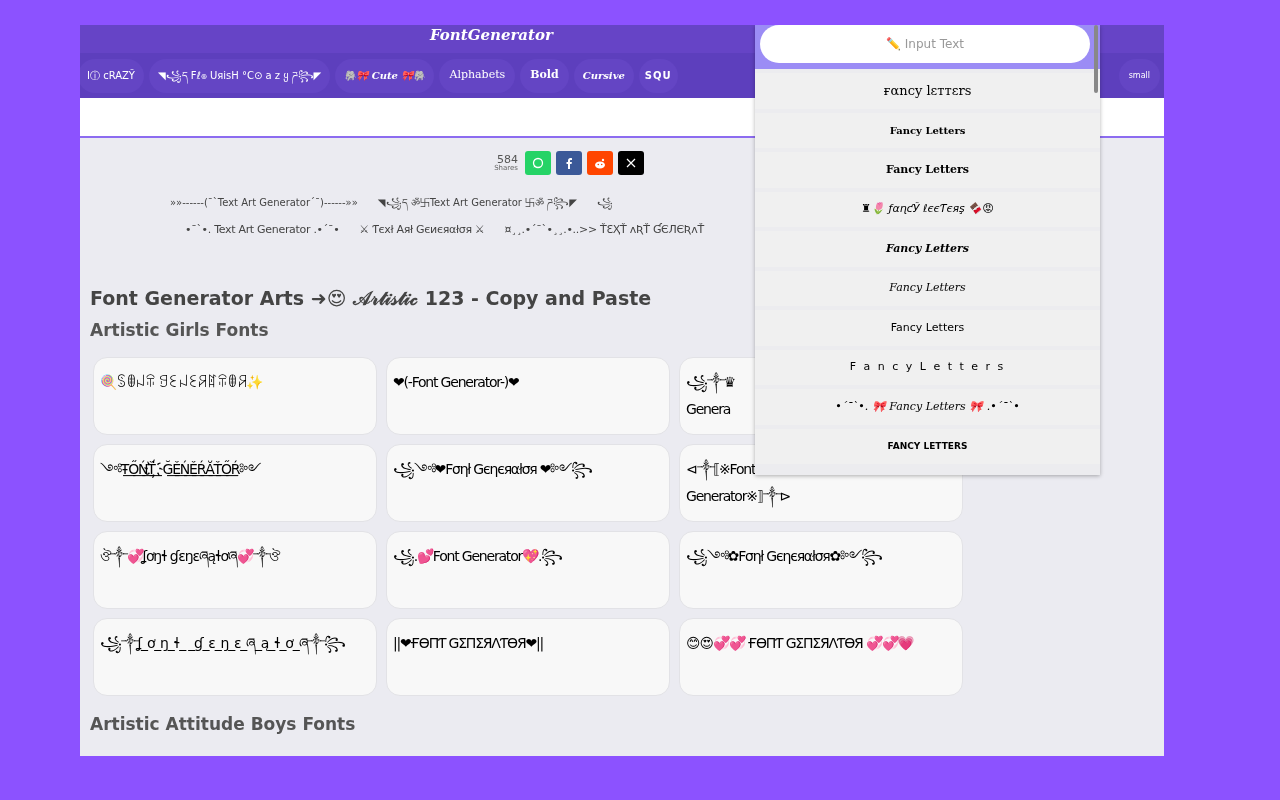  What do you see at coordinates (604, 202) in the screenshot?
I see `text-art-link: ꧁` at bounding box center [604, 202].